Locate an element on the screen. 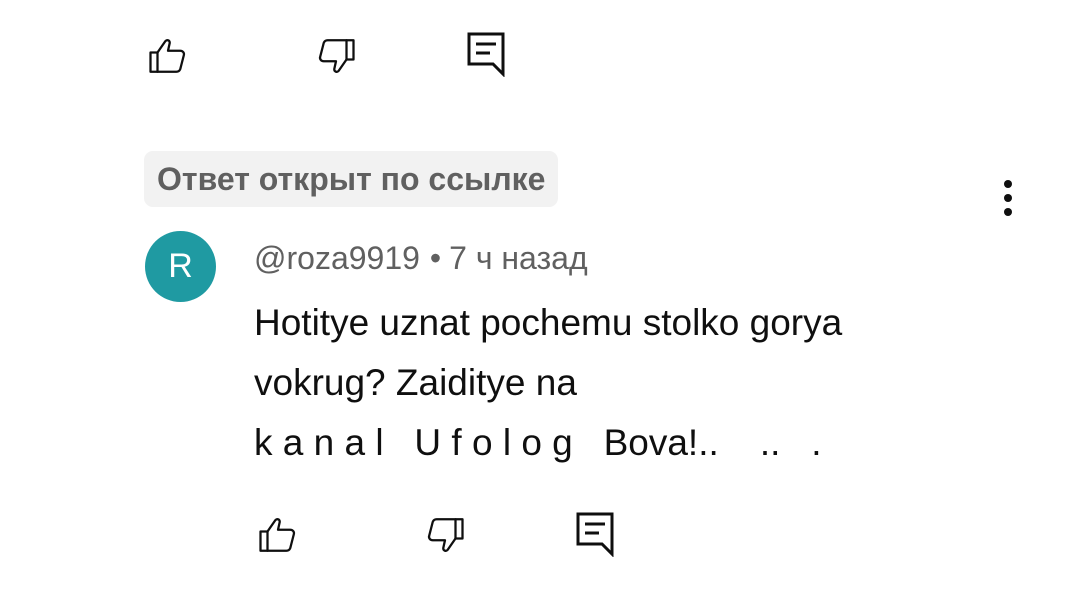  linked-reply-badge-label: Ответ открыт по ссылке is located at coordinates (351, 178).